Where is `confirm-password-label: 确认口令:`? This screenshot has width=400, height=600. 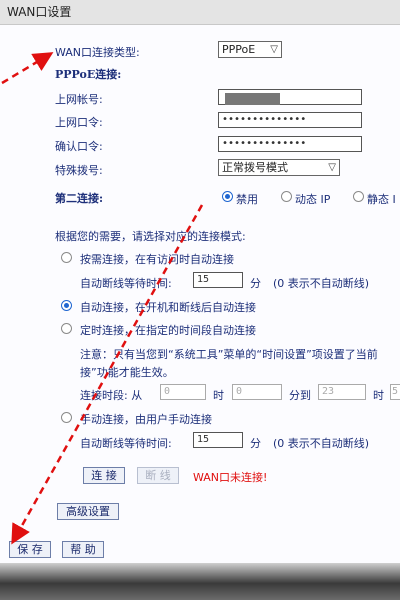 confirm-password-label: 确认口令: is located at coordinates (79, 146).